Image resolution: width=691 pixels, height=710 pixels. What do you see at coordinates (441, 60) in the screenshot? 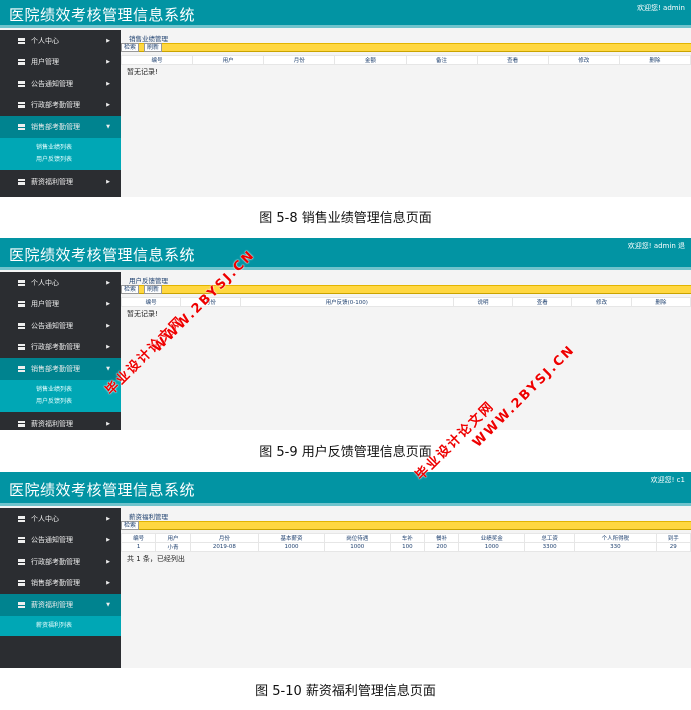
I see `column-header: 备注` at bounding box center [441, 60].